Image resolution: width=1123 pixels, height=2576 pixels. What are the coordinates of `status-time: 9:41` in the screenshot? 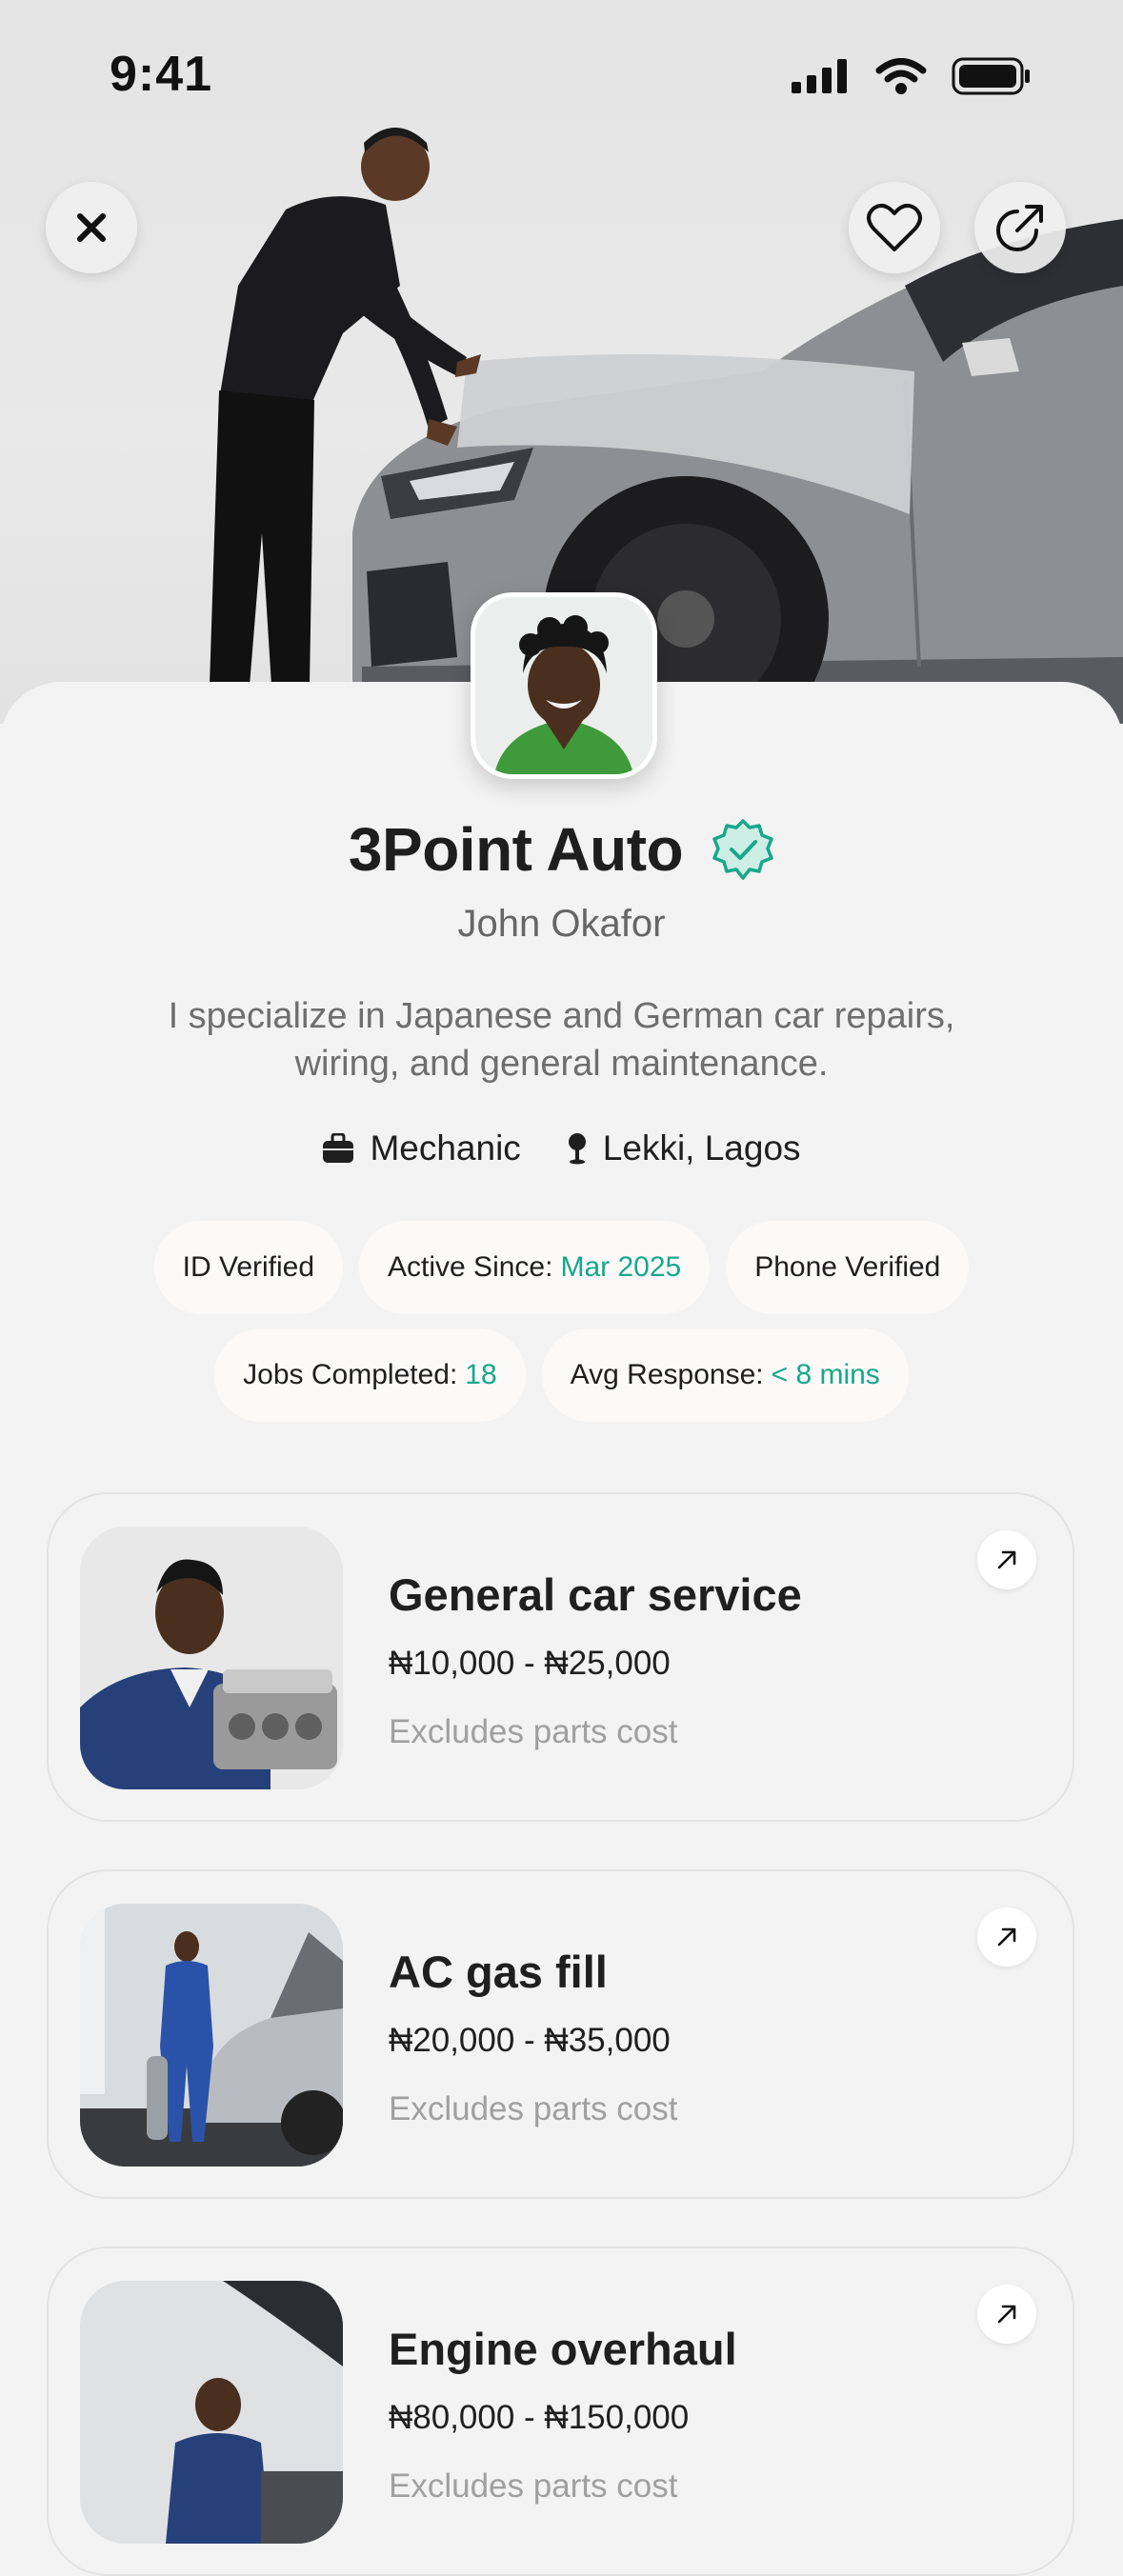 It's located at (161, 74).